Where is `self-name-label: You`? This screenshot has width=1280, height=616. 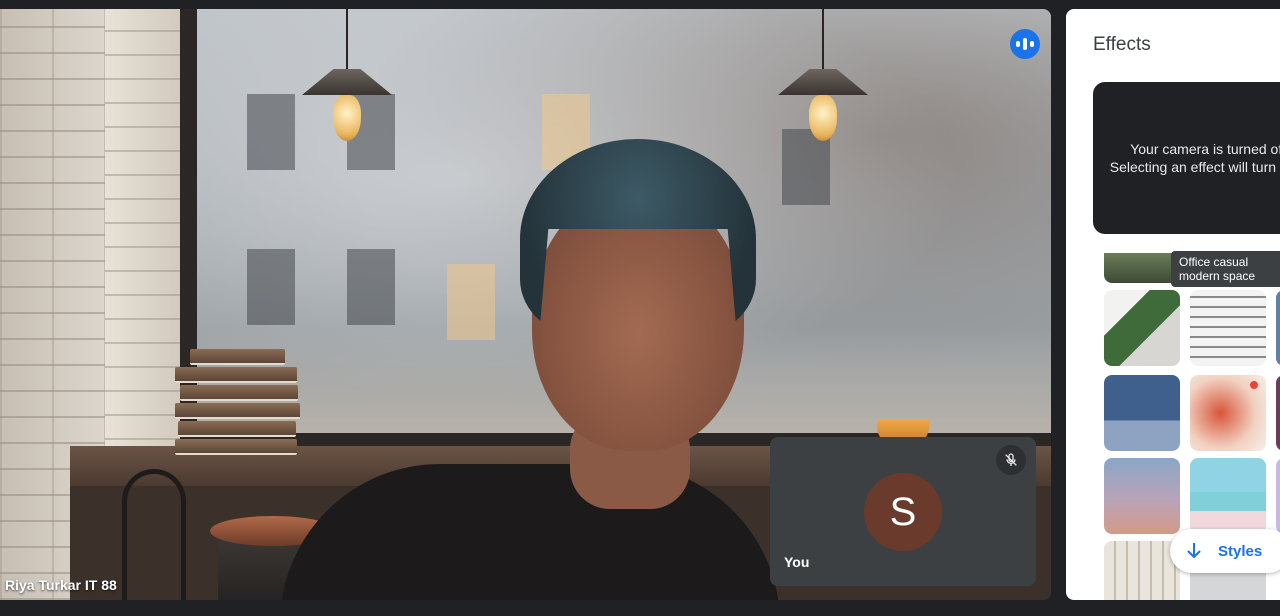 self-name-label: You is located at coordinates (797, 562).